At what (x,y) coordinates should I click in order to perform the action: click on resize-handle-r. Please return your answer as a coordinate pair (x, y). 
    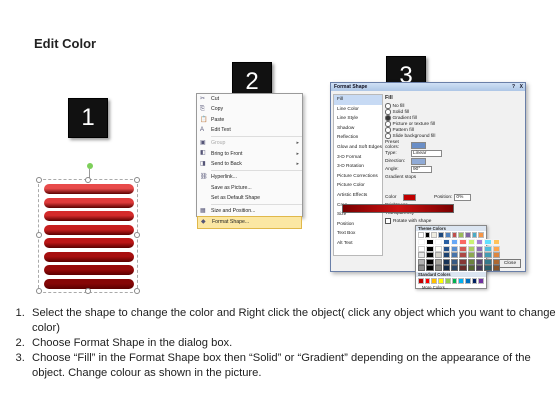
    Looking at the image, I should click on (137, 235).